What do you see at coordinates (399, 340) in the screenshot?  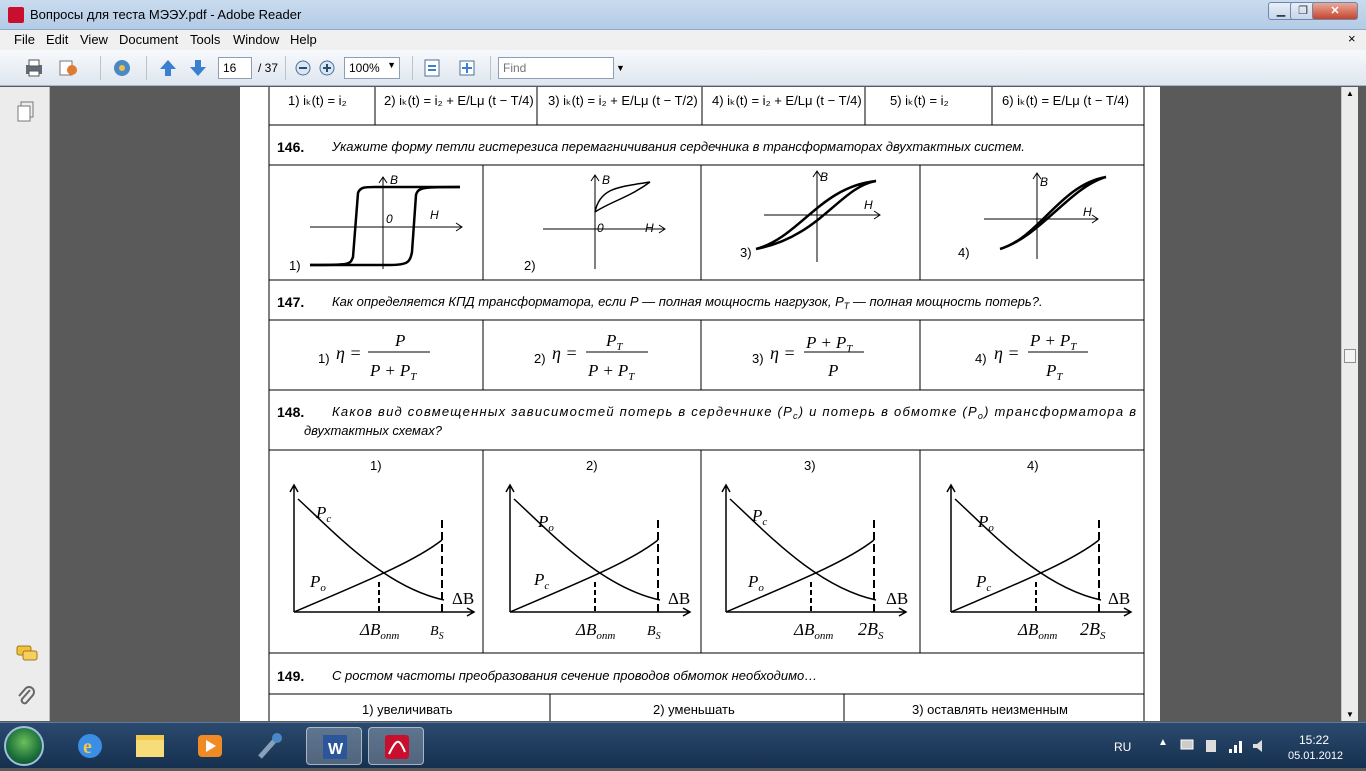 I see `svg-text: P` at bounding box center [399, 340].